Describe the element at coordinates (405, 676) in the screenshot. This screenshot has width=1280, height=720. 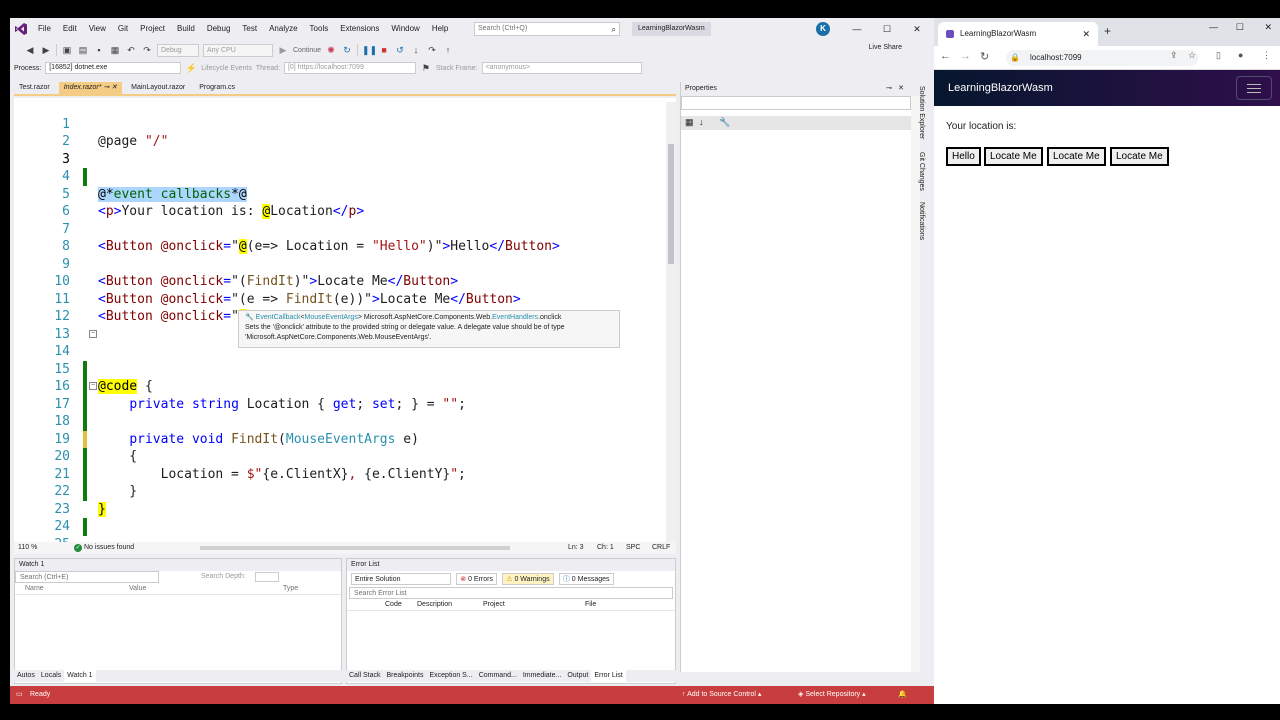
I see `tab-breakpoints: Breakpoints` at that location.